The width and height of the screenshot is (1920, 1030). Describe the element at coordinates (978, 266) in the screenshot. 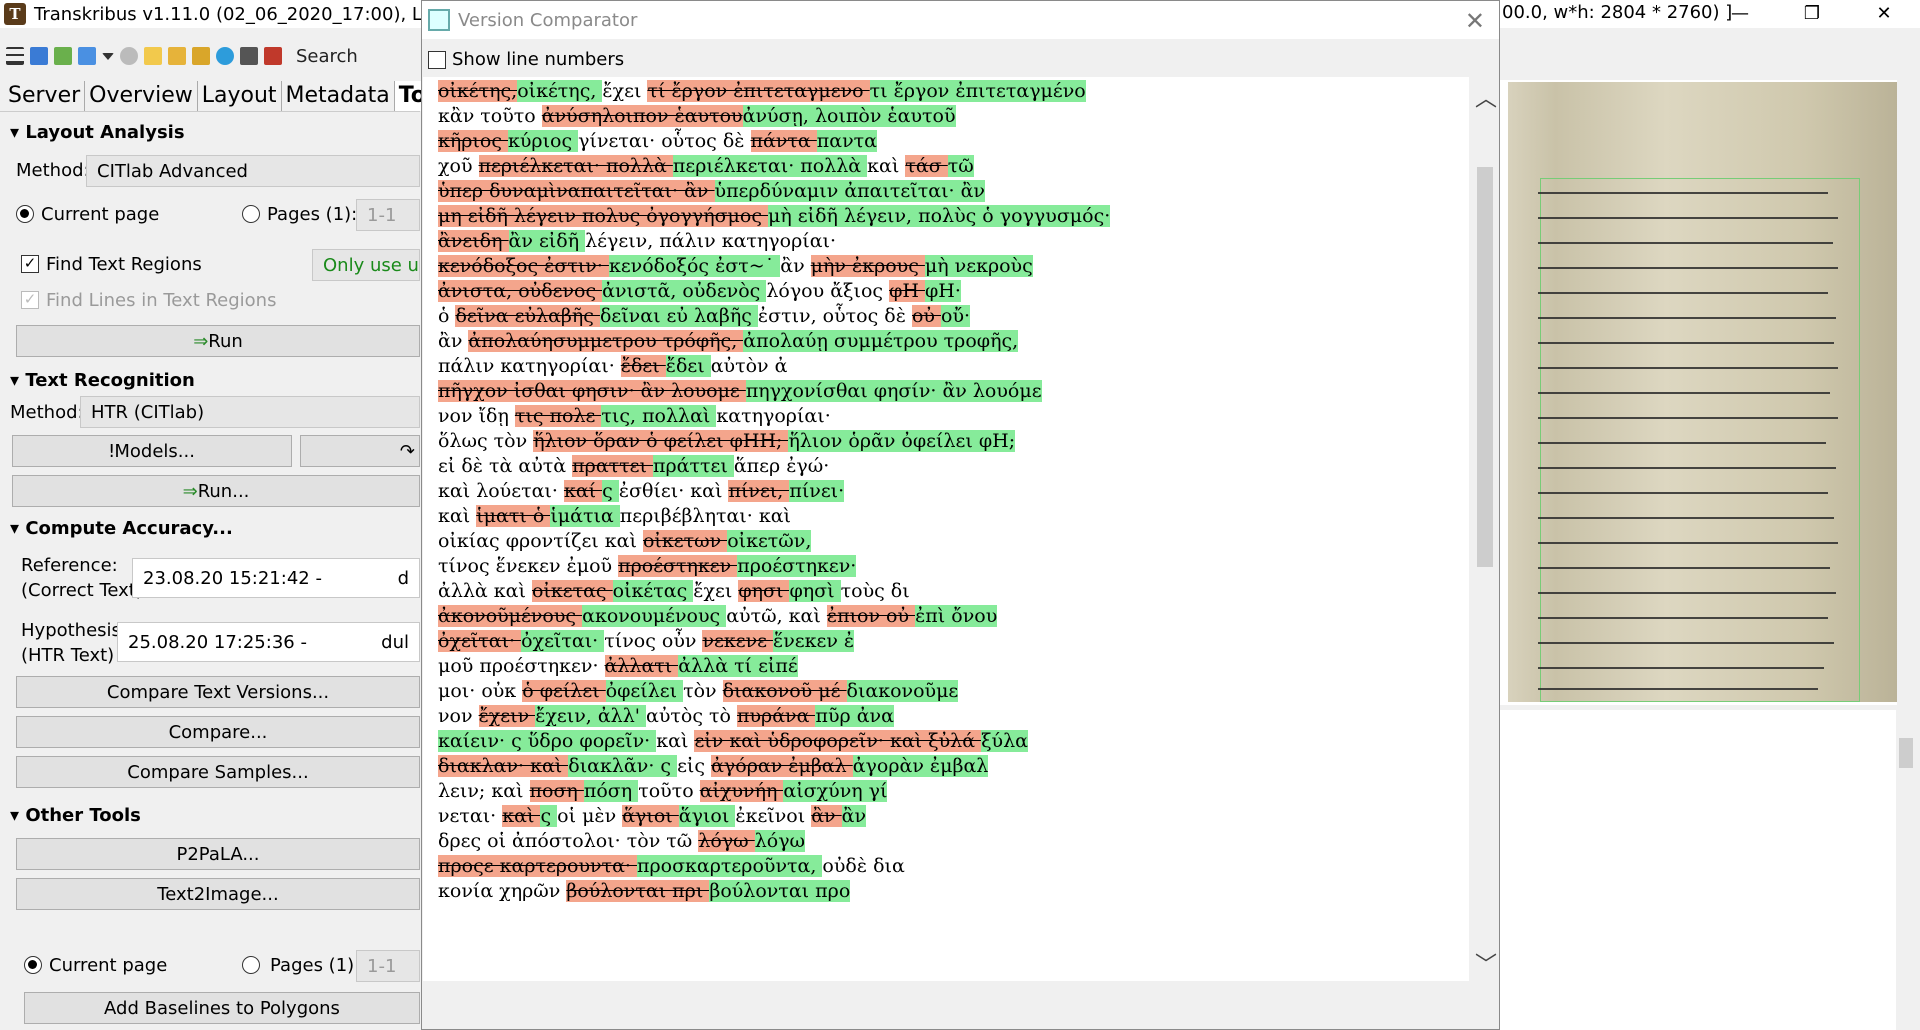

I see `inserted-text: μὴ νεκροὺς` at that location.